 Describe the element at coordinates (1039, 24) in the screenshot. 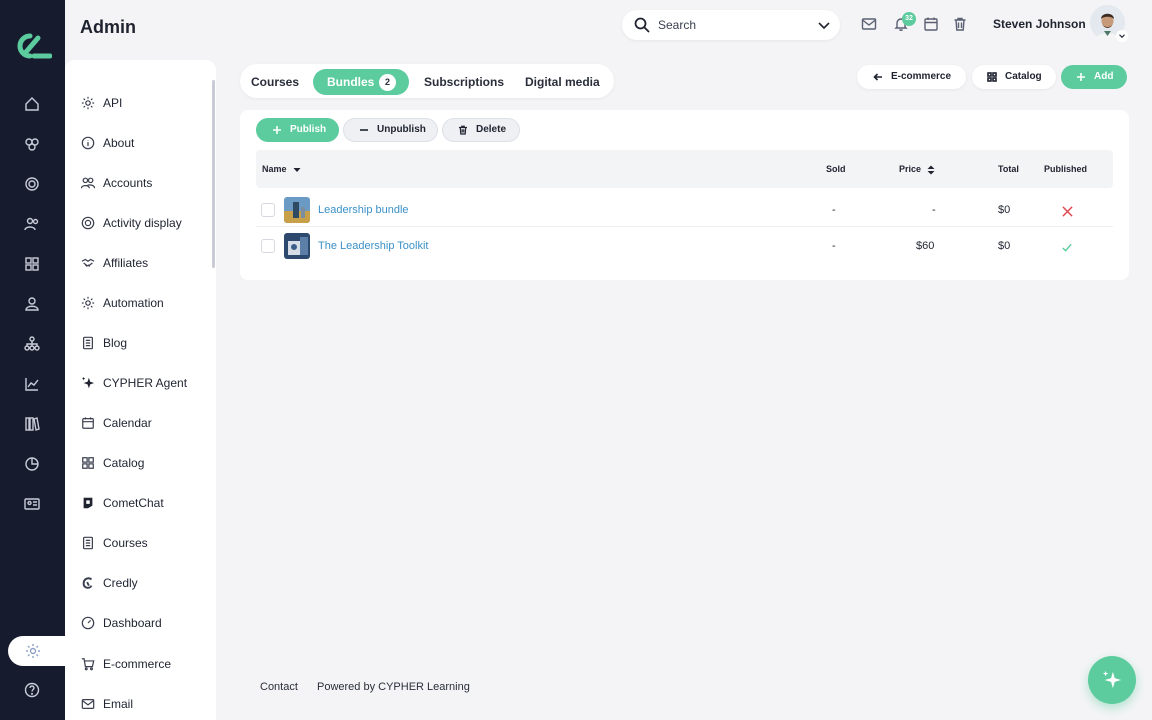

I see `user-name: Steven Johnson` at that location.